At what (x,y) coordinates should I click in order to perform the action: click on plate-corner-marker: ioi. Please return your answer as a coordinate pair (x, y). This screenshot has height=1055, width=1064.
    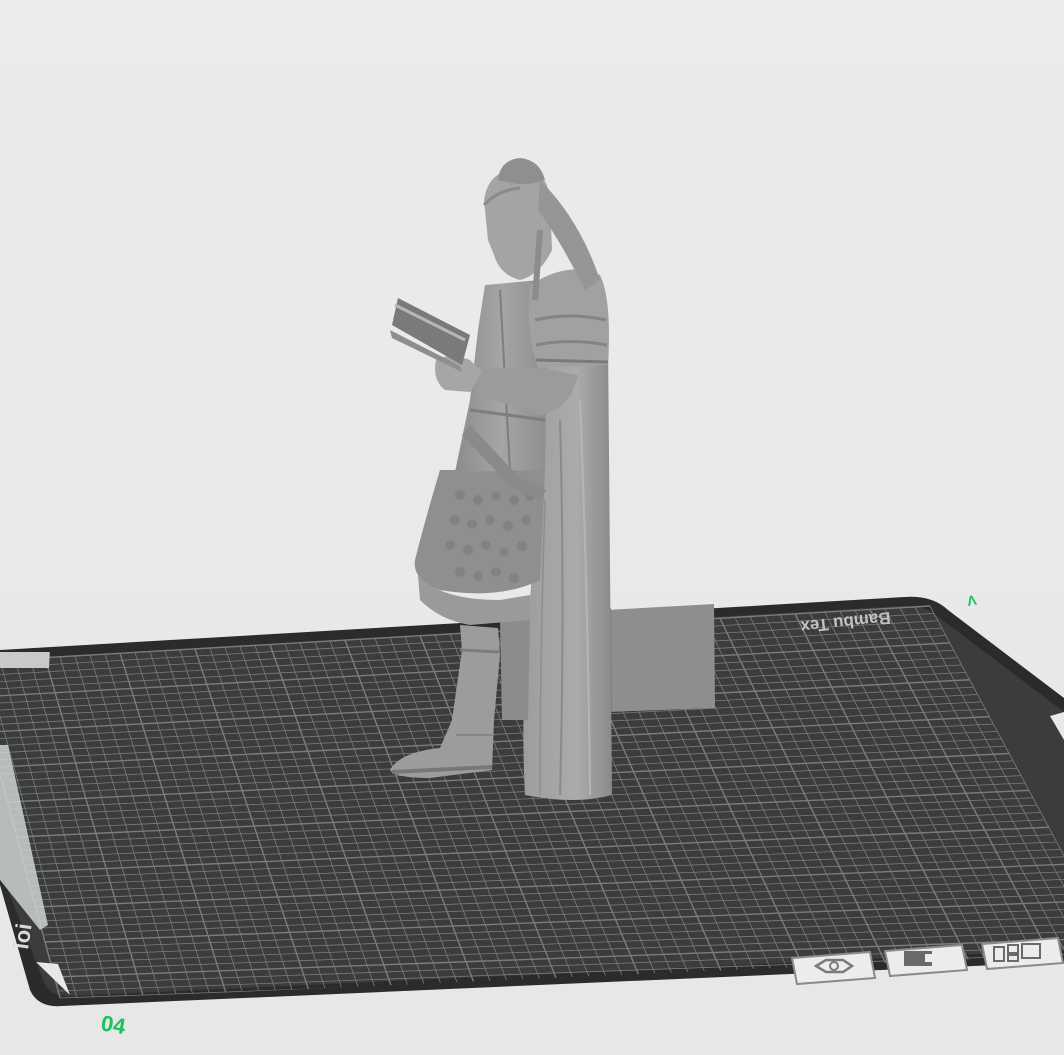
    Looking at the image, I should click on (22, 936).